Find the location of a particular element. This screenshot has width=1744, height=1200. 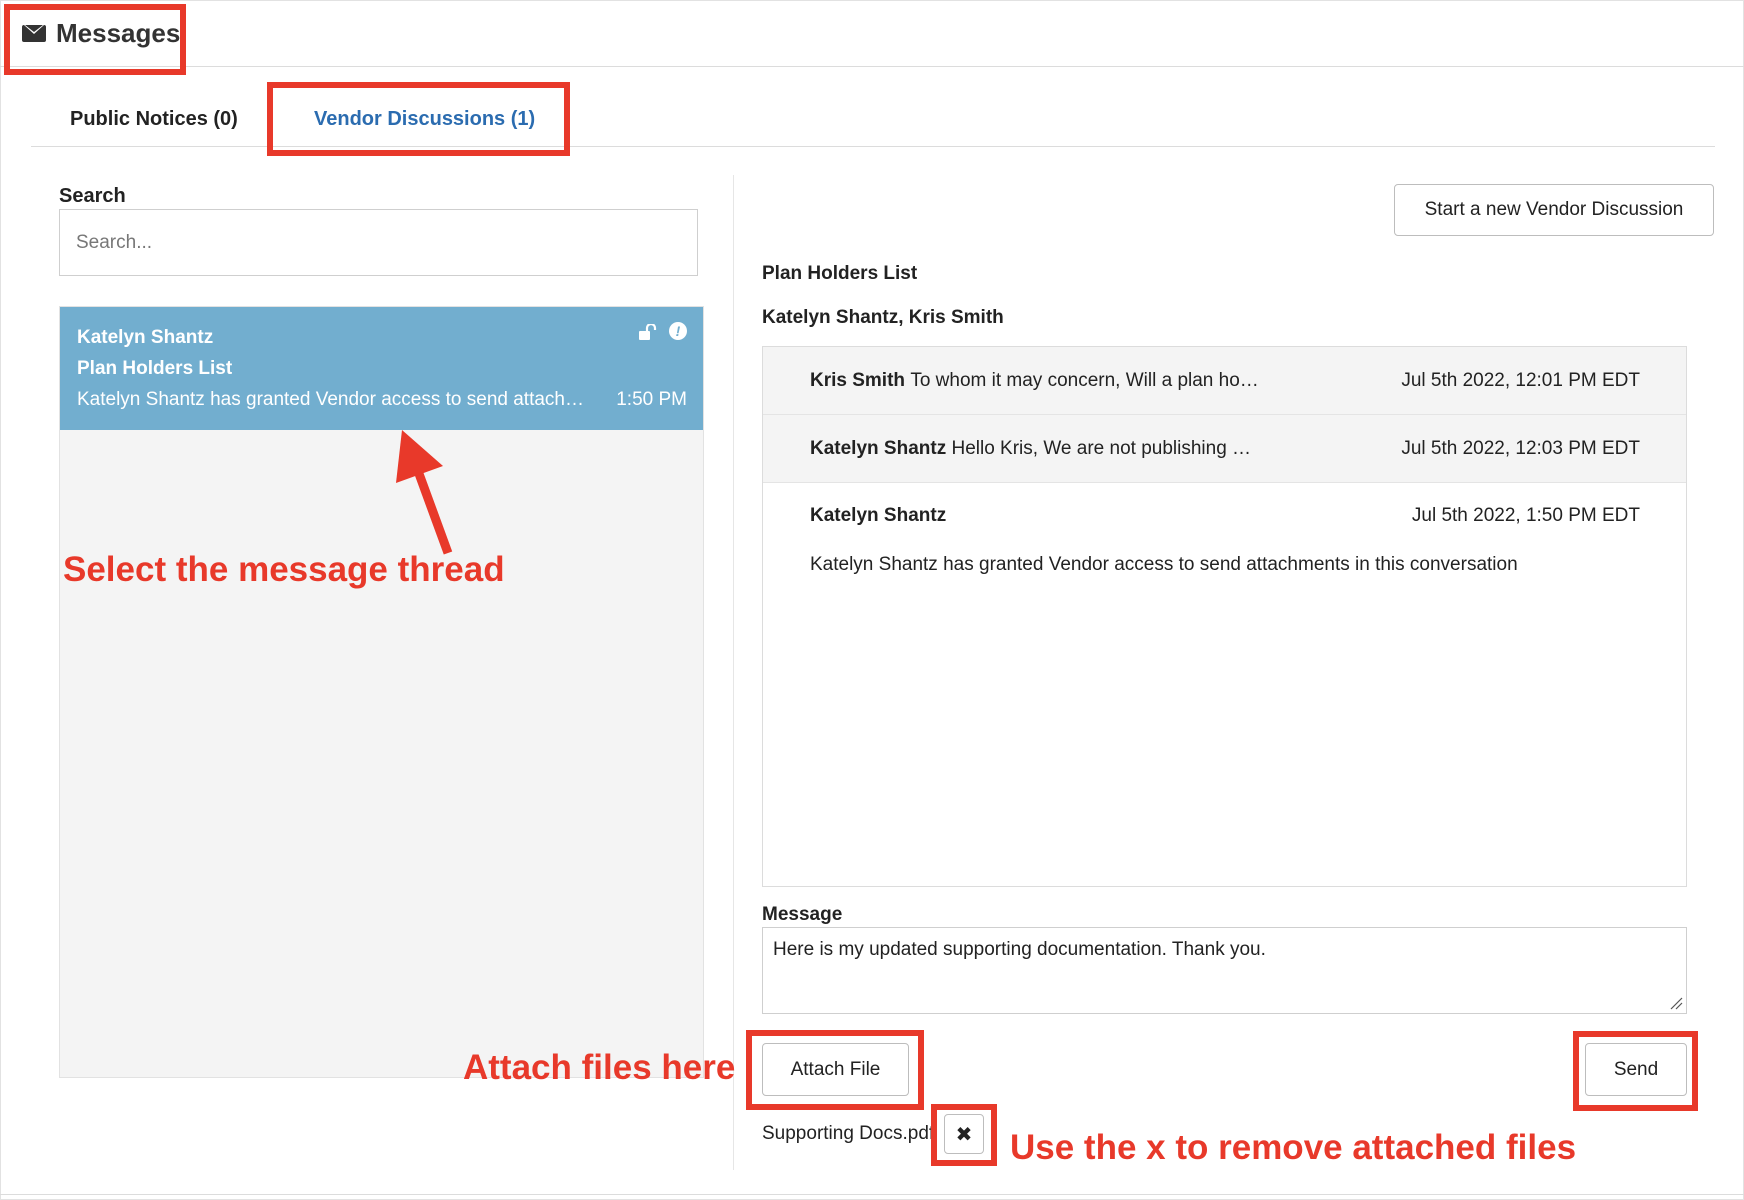

page-title: Messages is located at coordinates (101, 33).